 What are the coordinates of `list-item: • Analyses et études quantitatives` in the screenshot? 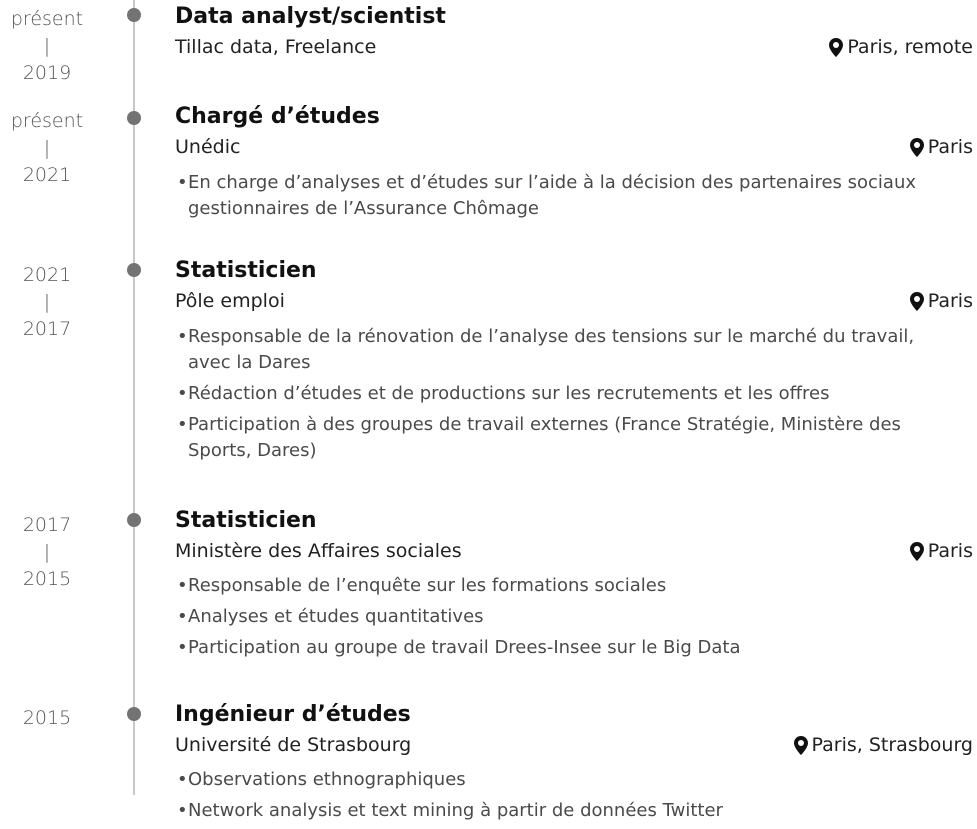 It's located at (560, 617).